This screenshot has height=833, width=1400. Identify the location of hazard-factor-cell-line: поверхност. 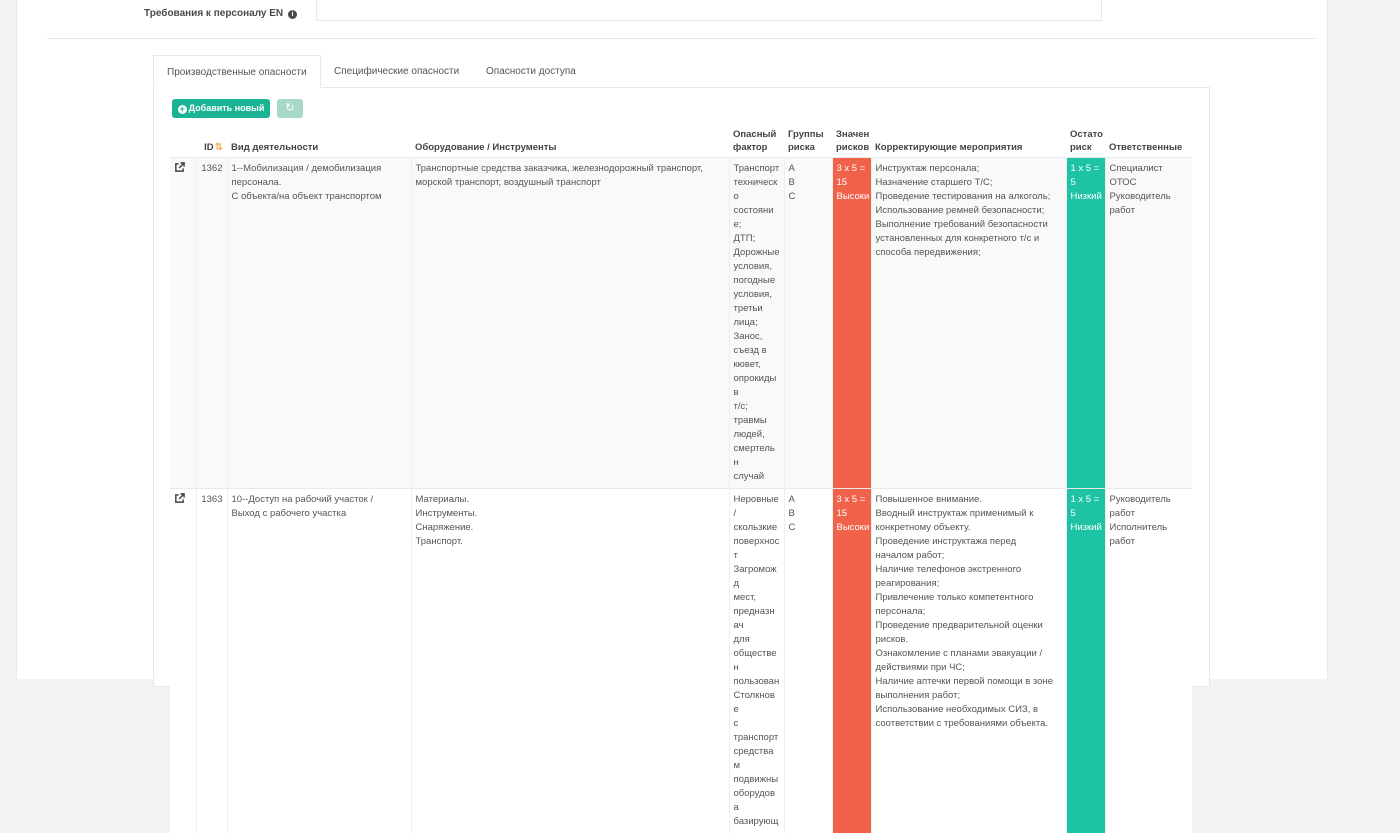
(757, 549).